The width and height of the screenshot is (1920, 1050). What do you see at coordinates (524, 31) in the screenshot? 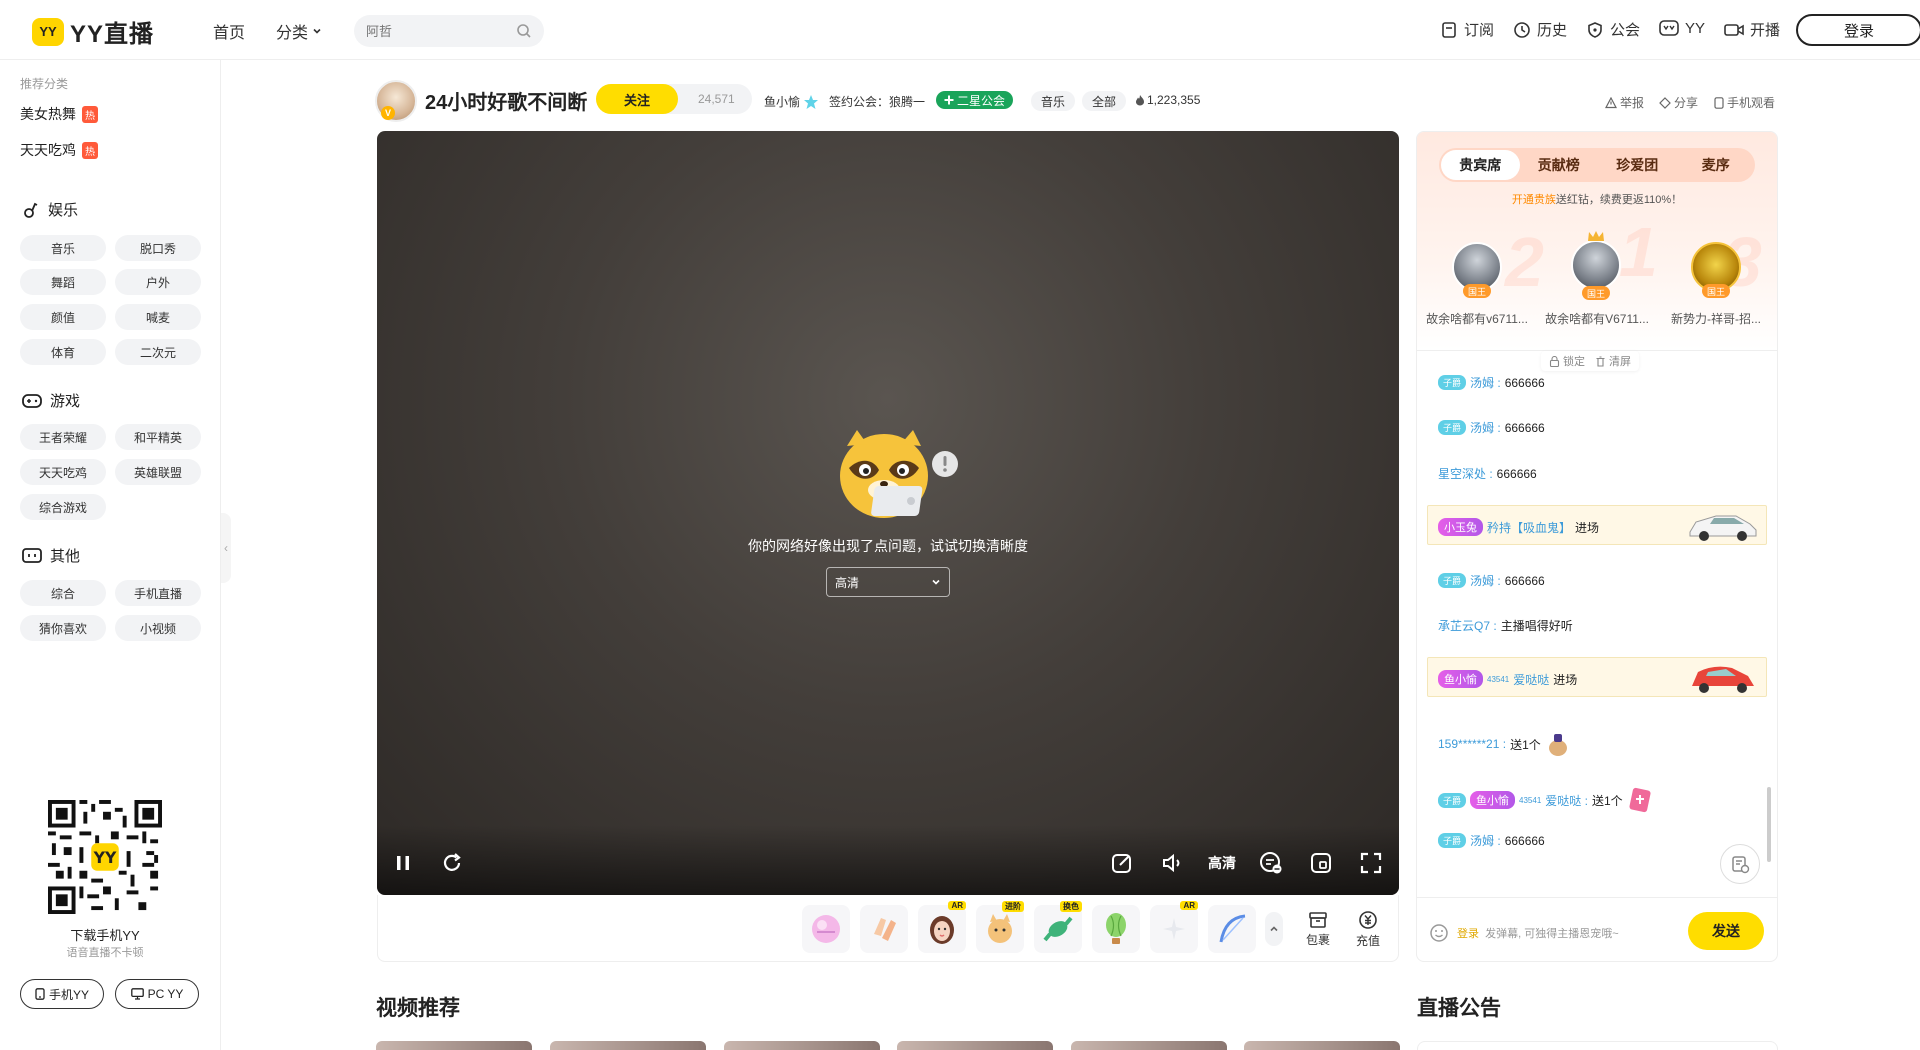
I see `search-icon` at bounding box center [524, 31].